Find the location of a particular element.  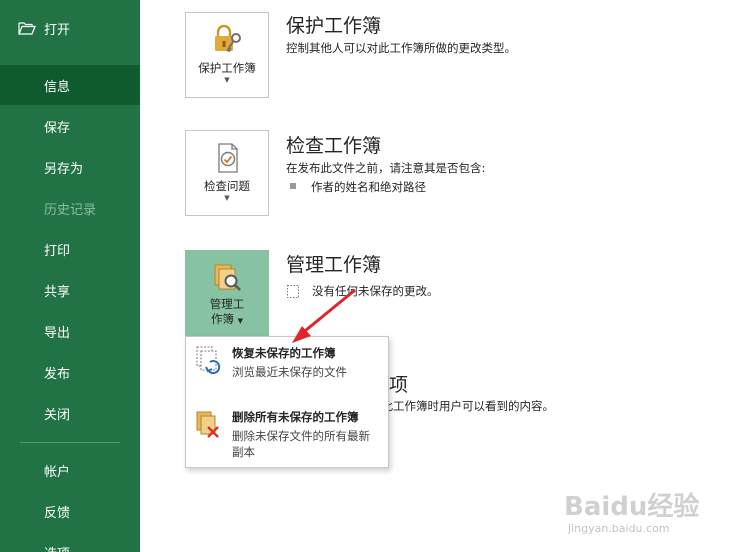

sidebar-item-info: 信息 is located at coordinates (70, 85).